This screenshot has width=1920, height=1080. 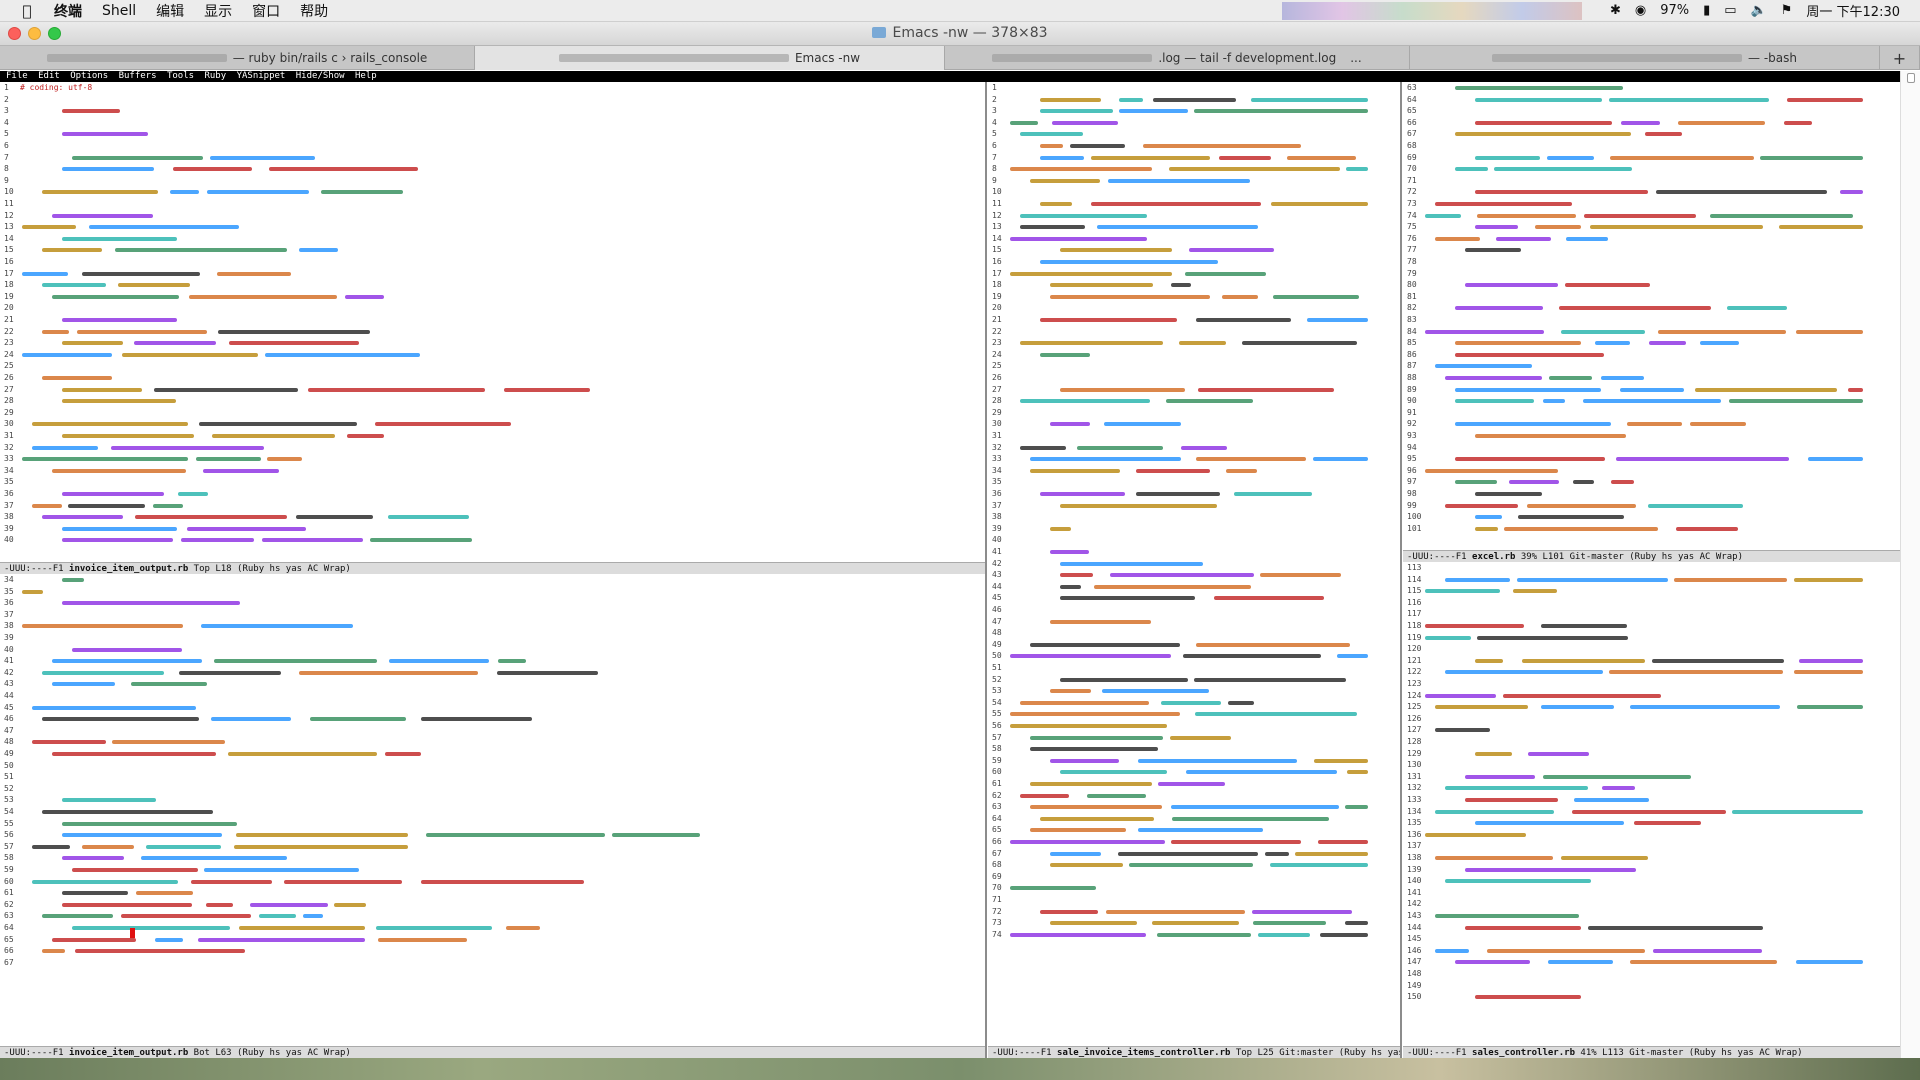 I want to click on line-number: 20, so click(x=997, y=308).